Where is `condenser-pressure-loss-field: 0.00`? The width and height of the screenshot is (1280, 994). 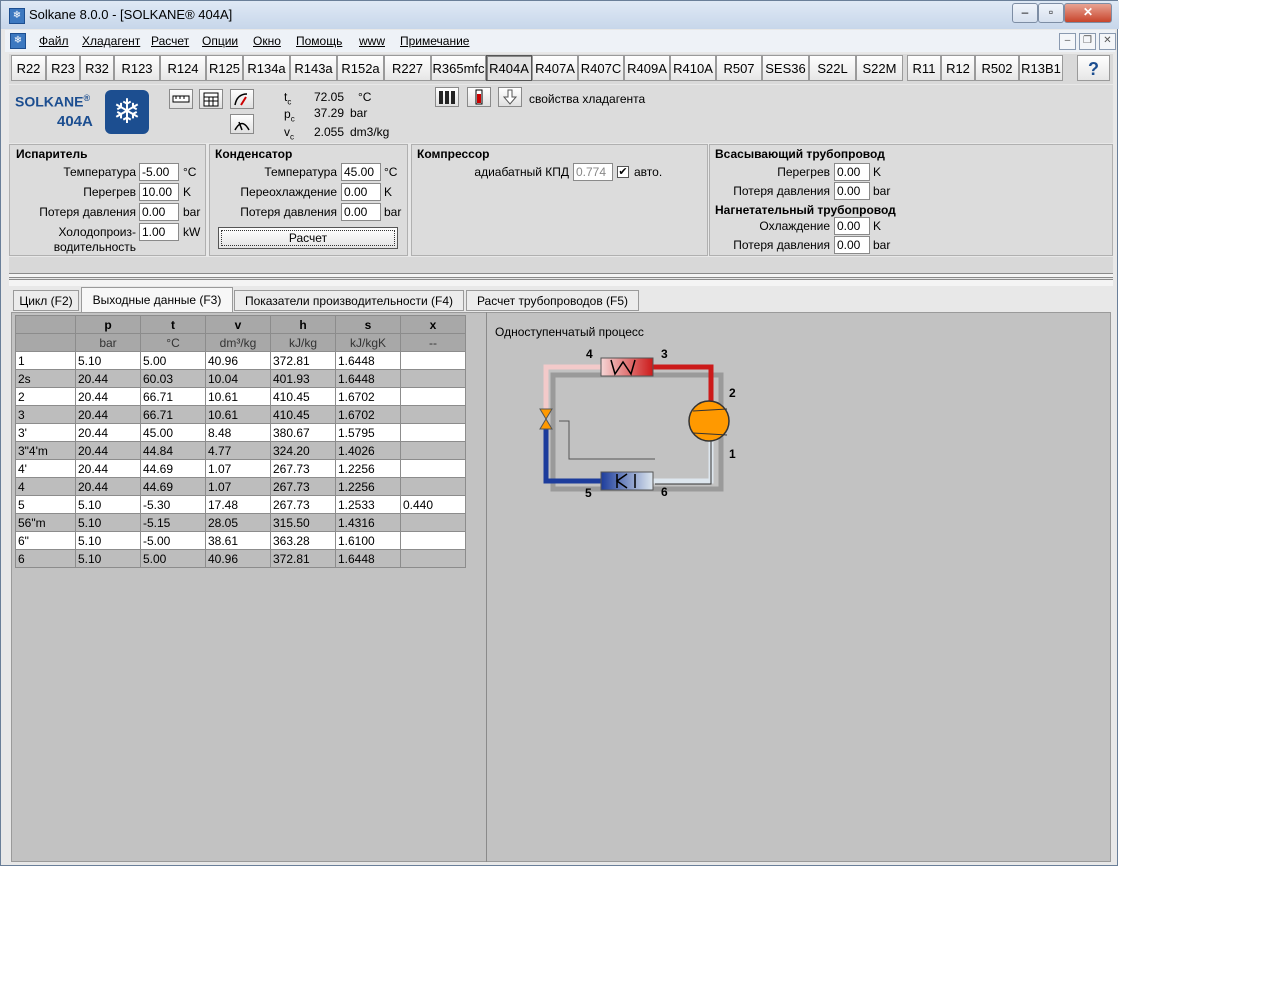
condenser-pressure-loss-field: 0.00 is located at coordinates (361, 212).